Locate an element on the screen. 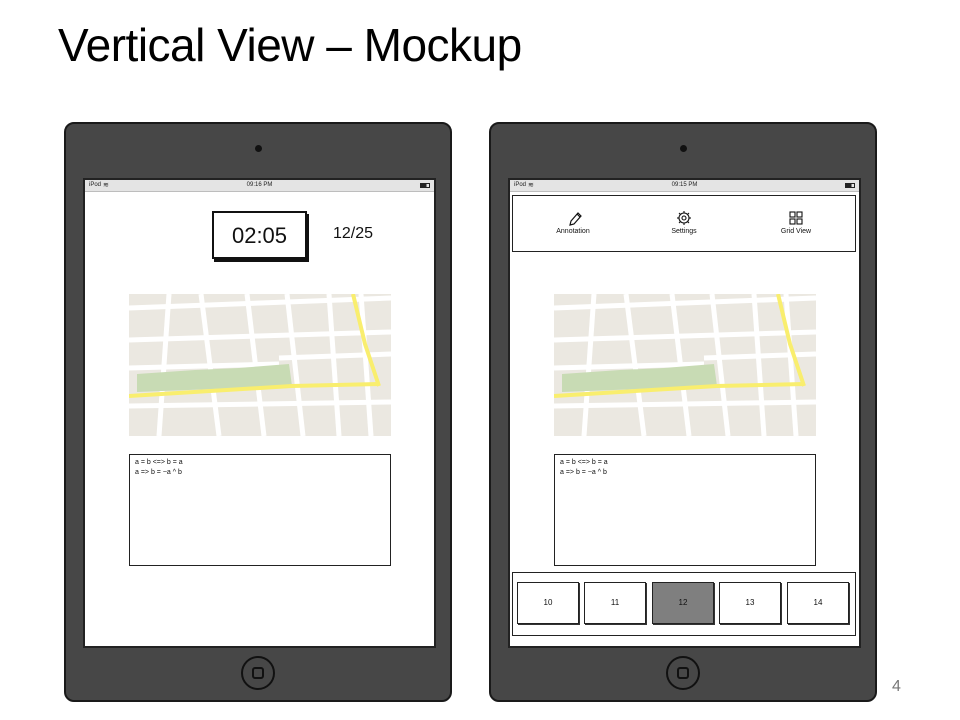 Image resolution: width=960 pixels, height=720 pixels. annotation-button: Annotation is located at coordinates (573, 223).